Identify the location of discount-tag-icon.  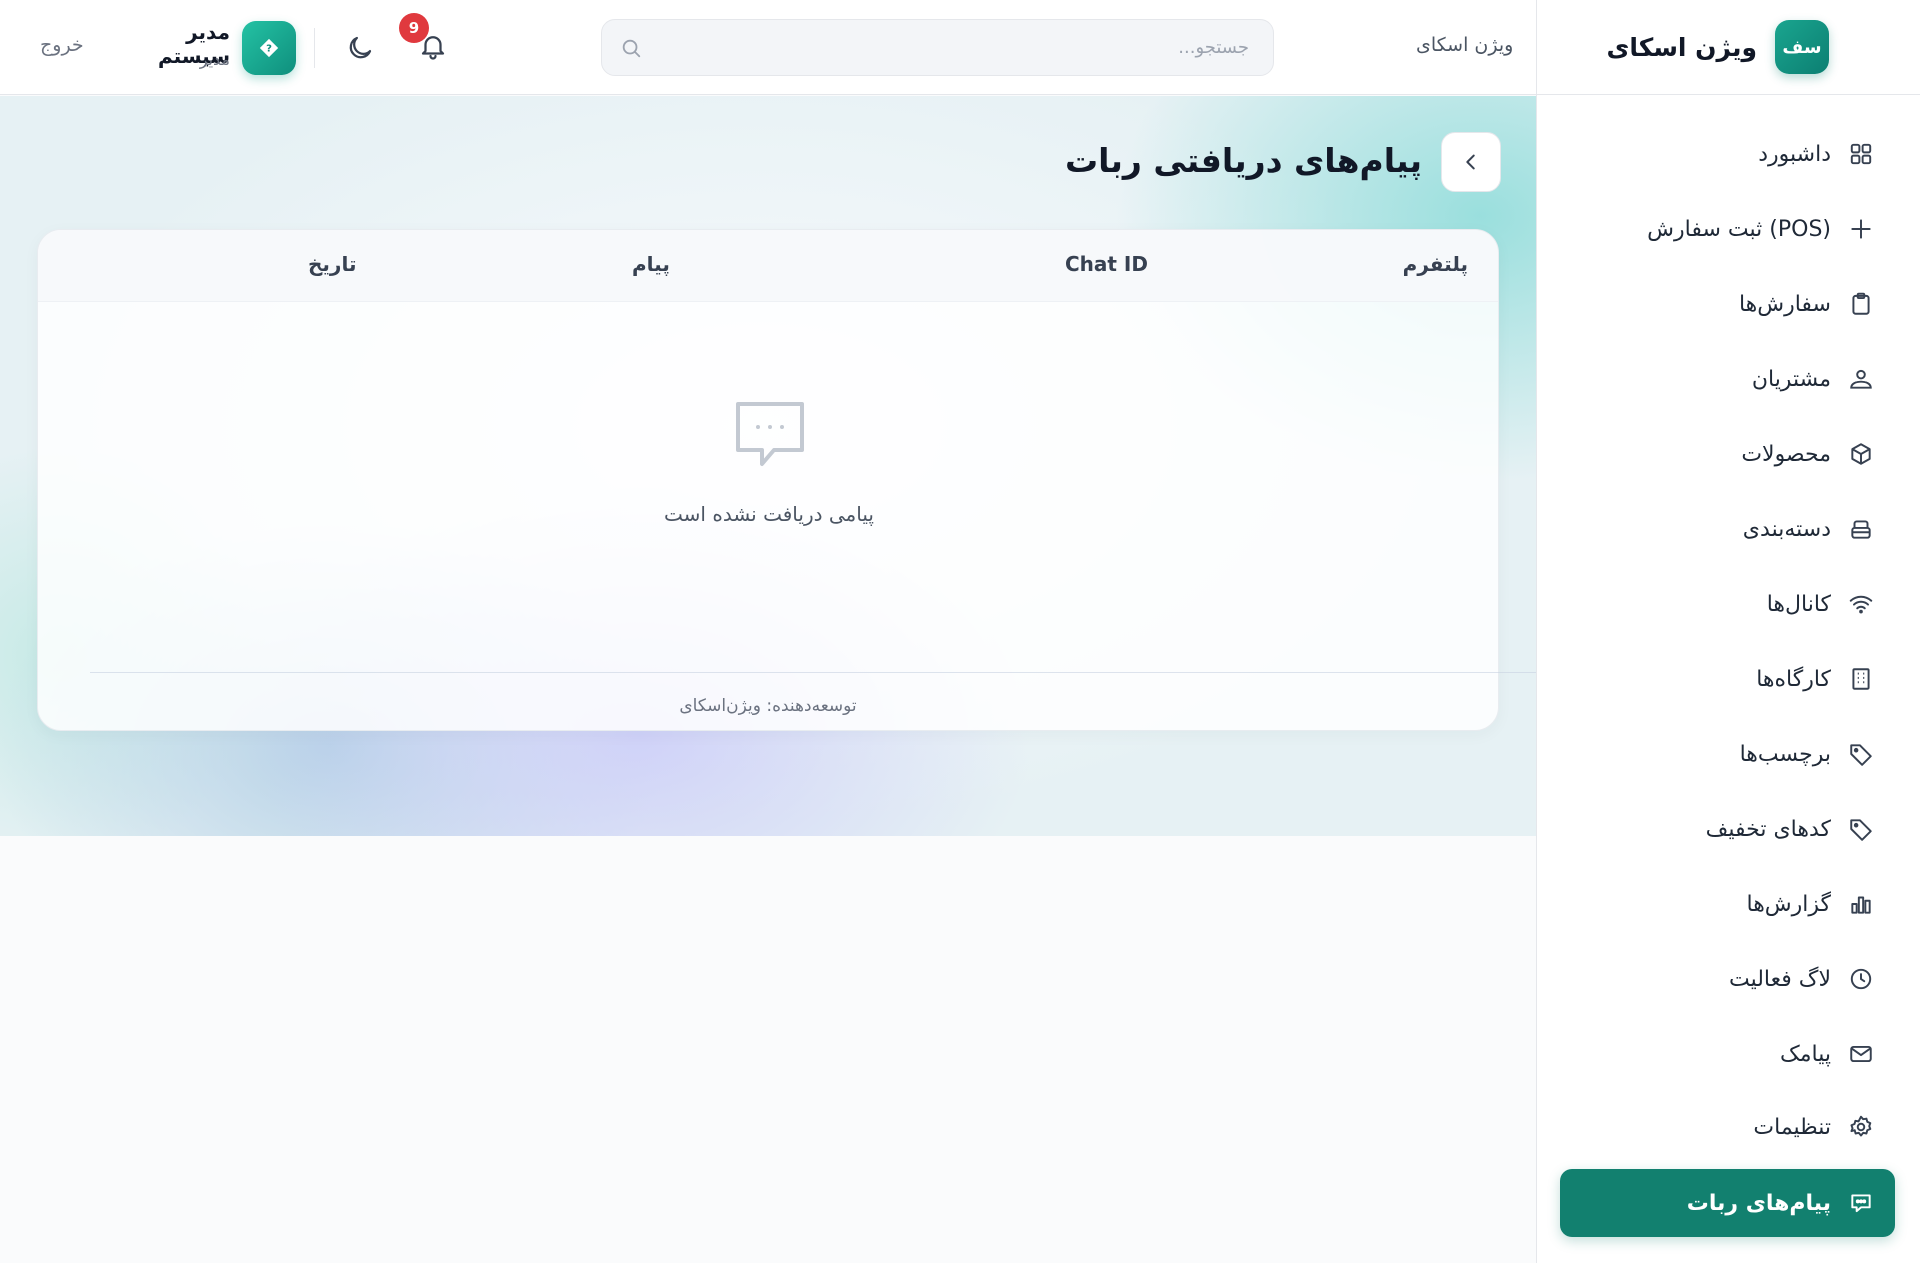
(1861, 829).